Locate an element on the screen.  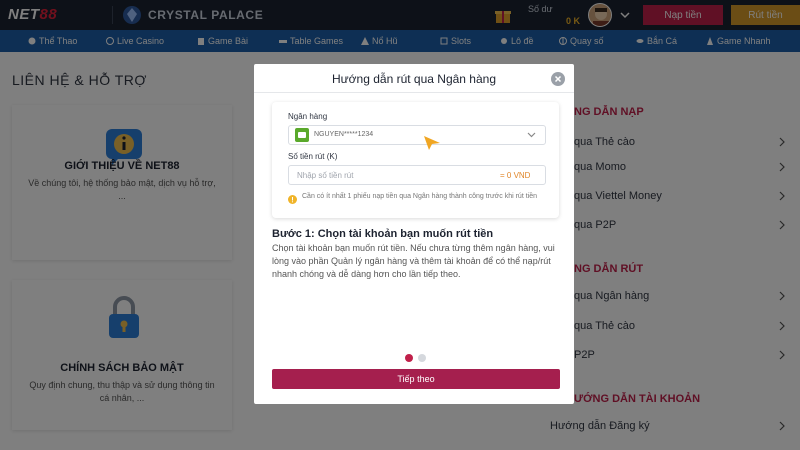
modal-title: Hướng dẫn rút qua Ngân hàng is located at coordinates (413, 79).